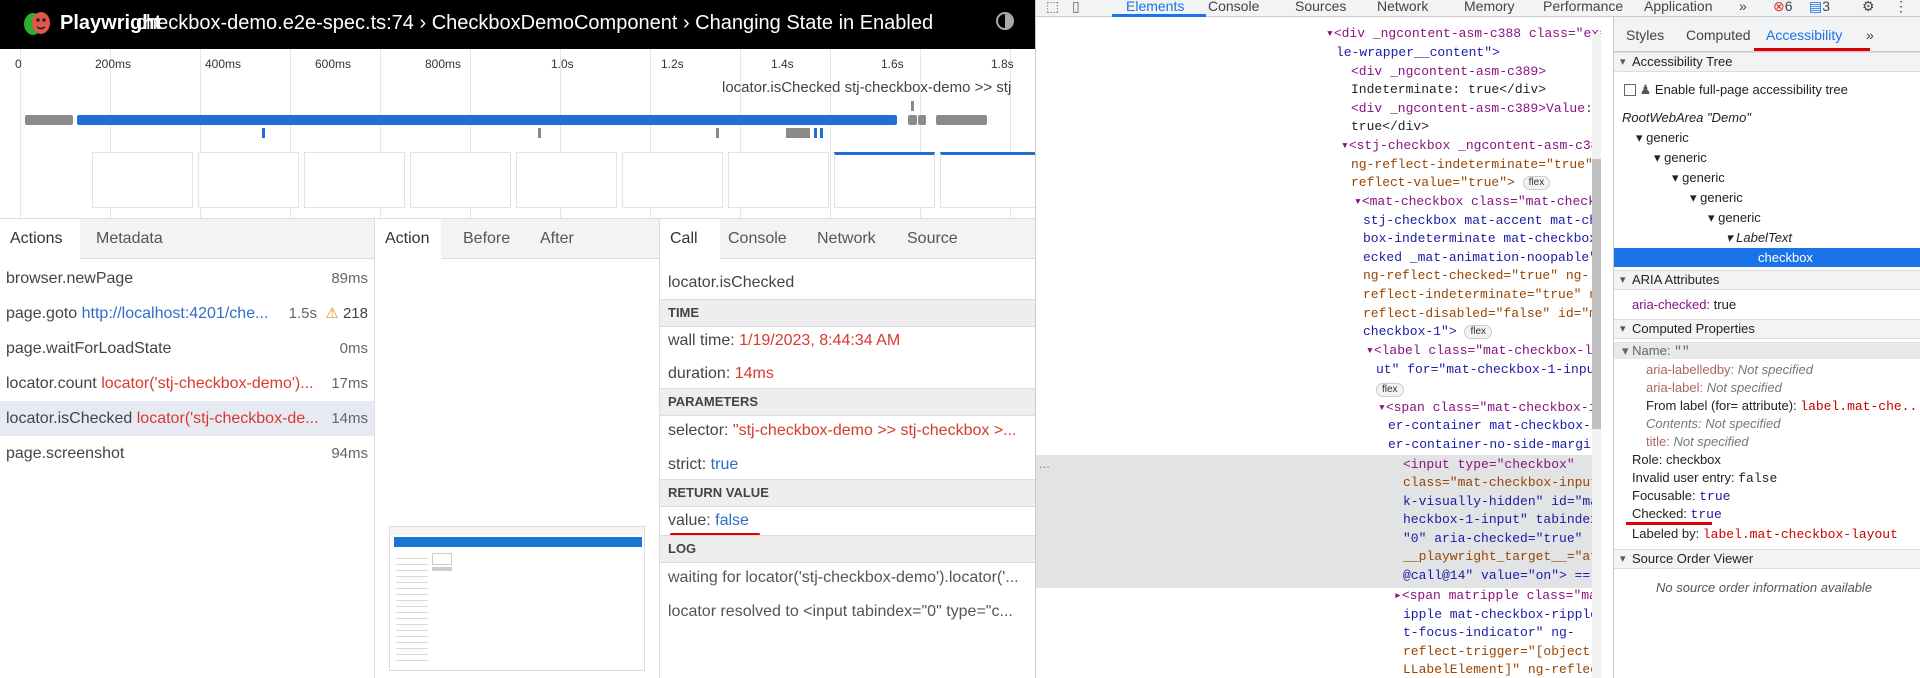 The height and width of the screenshot is (678, 1920). Describe the element at coordinates (1477, 202) in the screenshot. I see `dom-line: ▾<mat-checkbox class="mat-checkb` at that location.